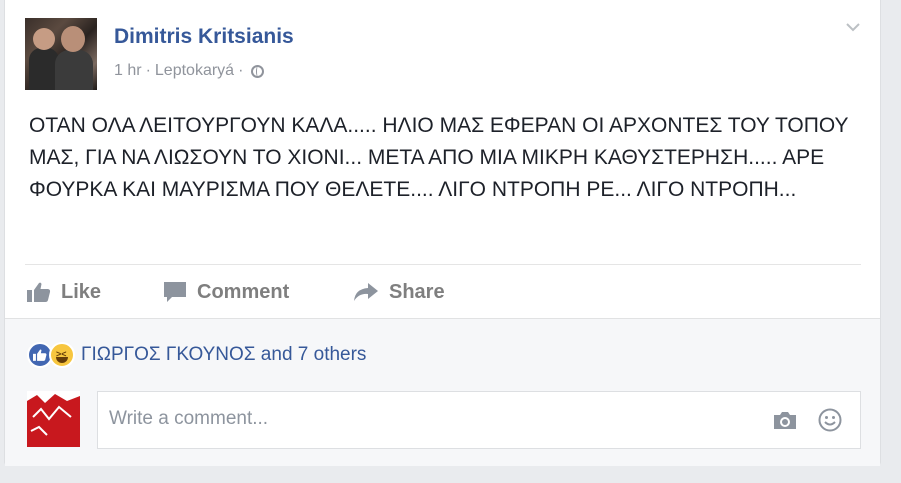 The image size is (901, 483). What do you see at coordinates (243, 291) in the screenshot?
I see `comment-label: Comment` at bounding box center [243, 291].